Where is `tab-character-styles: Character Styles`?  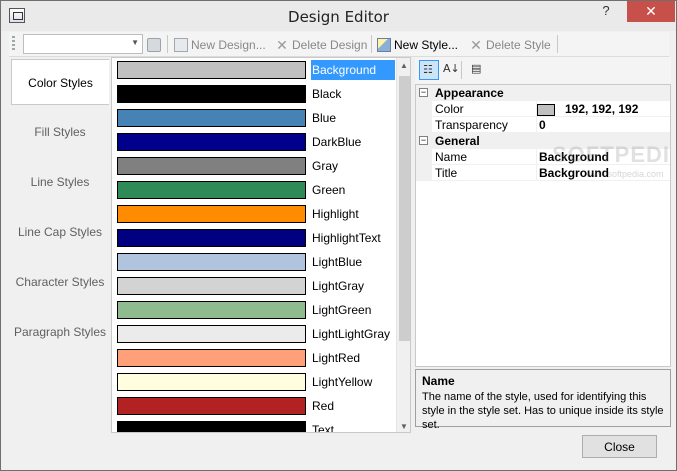
tab-character-styles: Character Styles is located at coordinates (60, 282).